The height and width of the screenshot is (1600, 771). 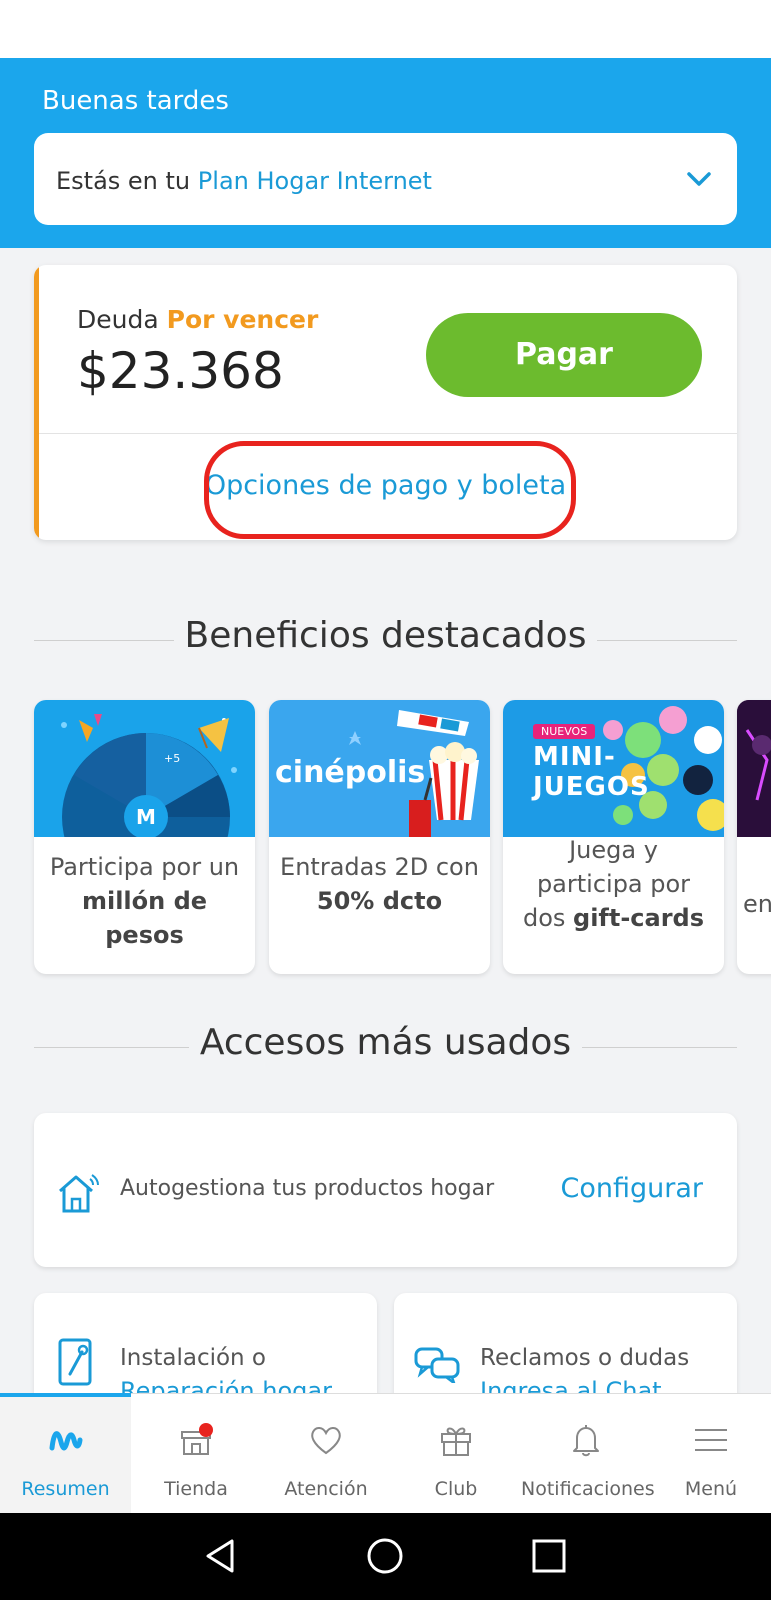 I want to click on installation-title: Instalación o, so click(x=193, y=1358).